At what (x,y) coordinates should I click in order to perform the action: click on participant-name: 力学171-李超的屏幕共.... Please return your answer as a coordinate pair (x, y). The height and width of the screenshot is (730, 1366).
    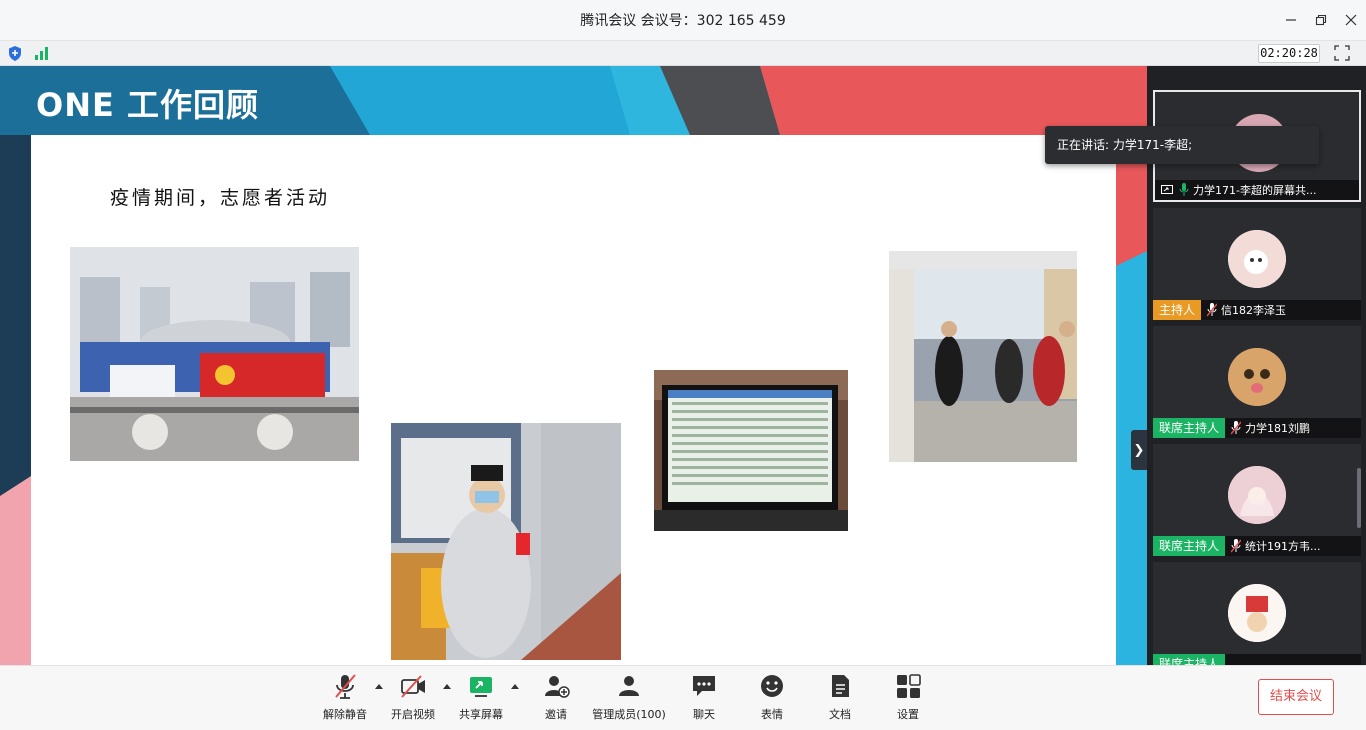
    Looking at the image, I should click on (1255, 190).